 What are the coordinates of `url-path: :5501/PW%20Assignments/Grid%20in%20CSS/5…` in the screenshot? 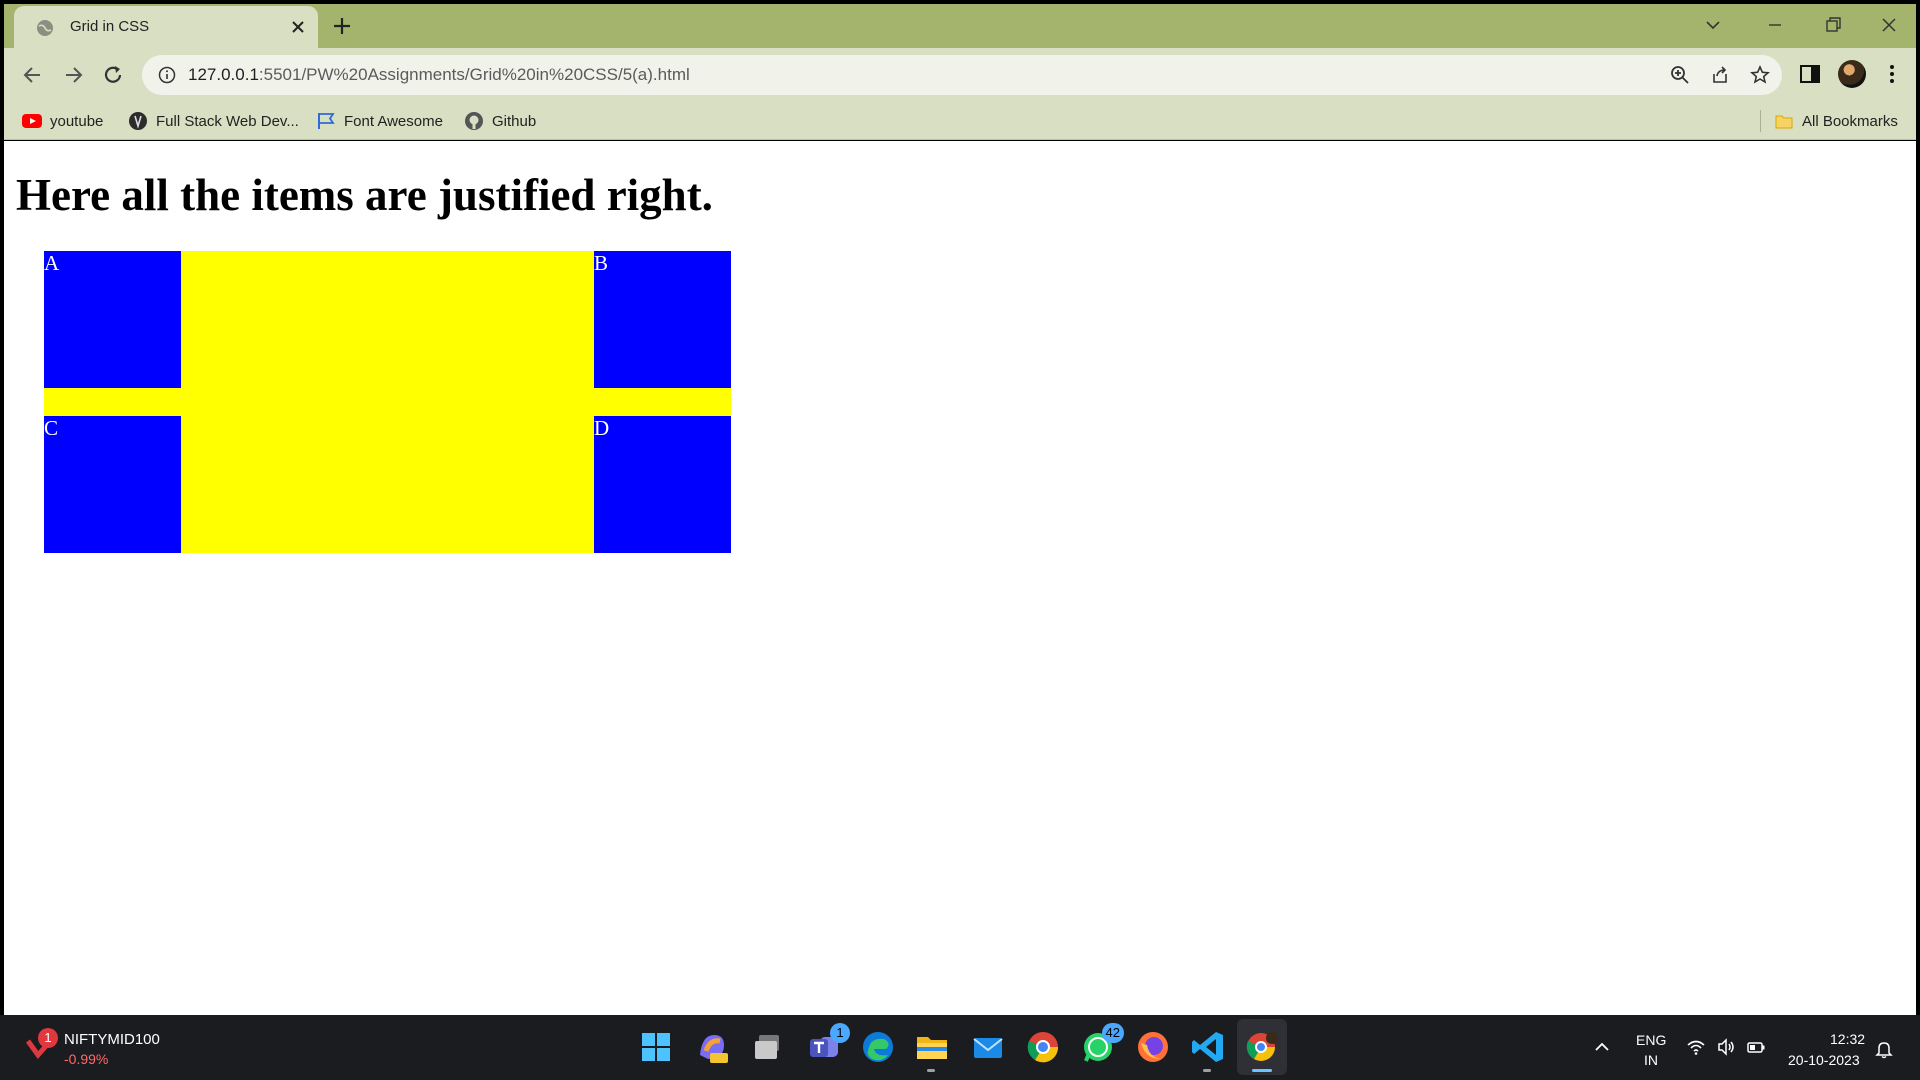 It's located at (474, 74).